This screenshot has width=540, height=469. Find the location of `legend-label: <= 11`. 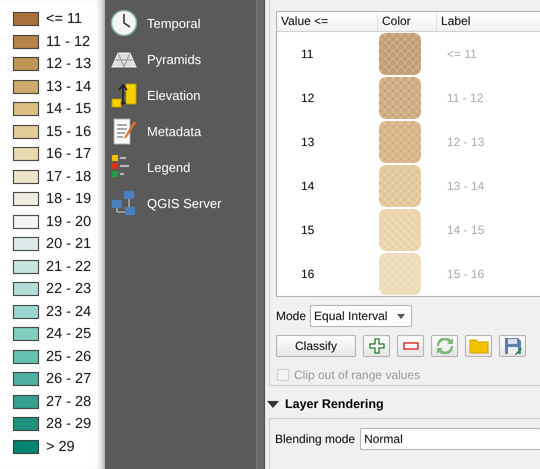

legend-label: <= 11 is located at coordinates (64, 19).